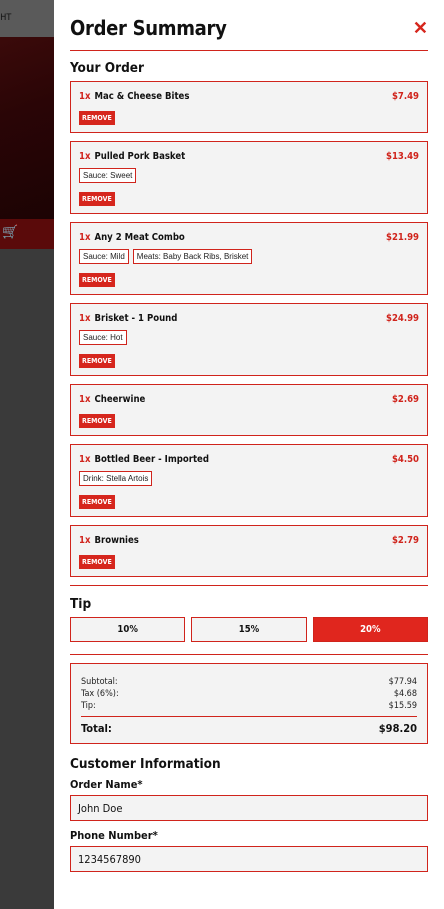 This screenshot has width=444, height=909. Describe the element at coordinates (249, 728) in the screenshot. I see `total-row: Total: $98.20` at that location.